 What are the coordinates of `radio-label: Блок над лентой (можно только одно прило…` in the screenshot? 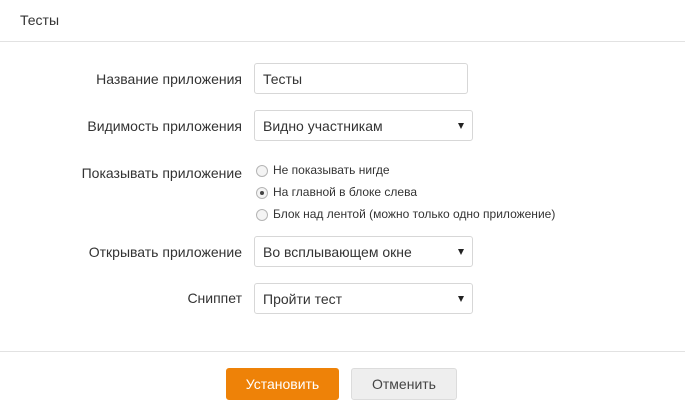 It's located at (414, 214).